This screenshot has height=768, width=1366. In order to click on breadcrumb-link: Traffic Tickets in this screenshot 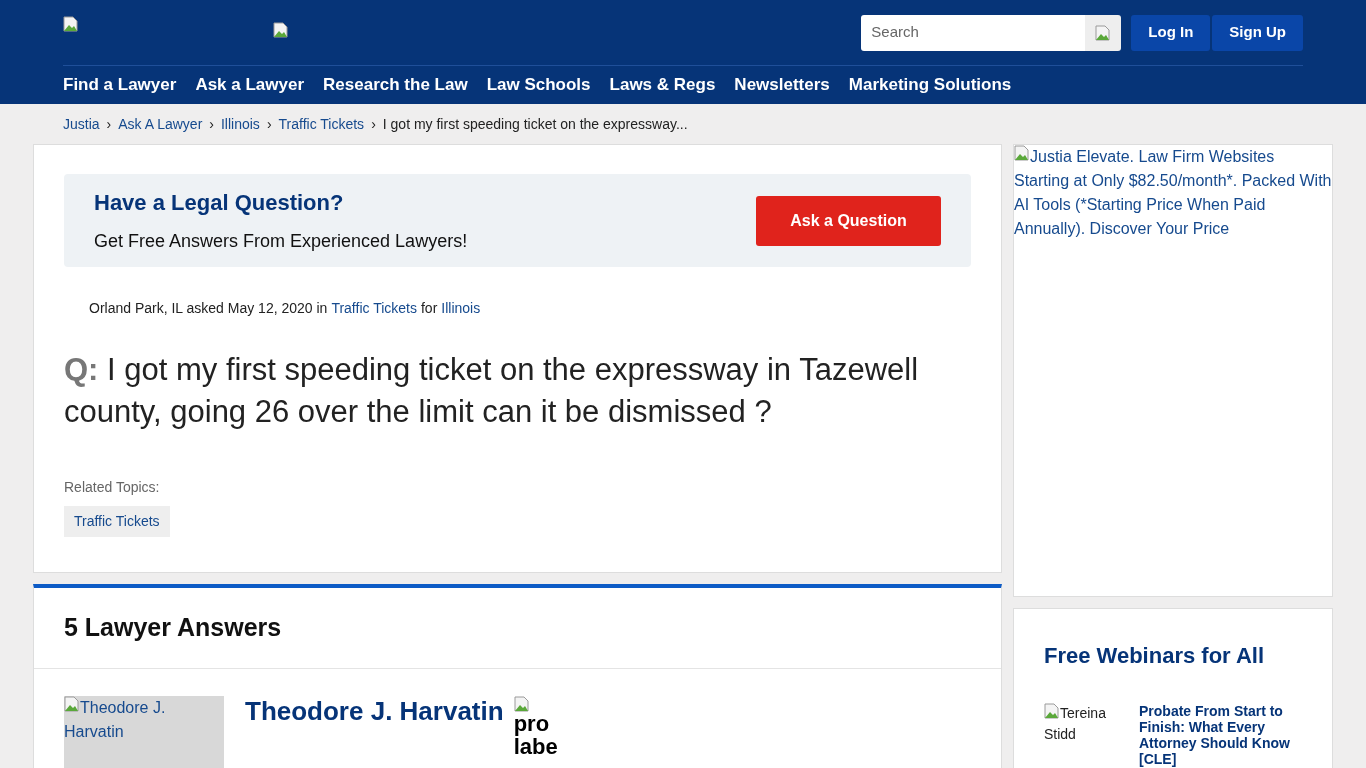, I will do `click(321, 124)`.